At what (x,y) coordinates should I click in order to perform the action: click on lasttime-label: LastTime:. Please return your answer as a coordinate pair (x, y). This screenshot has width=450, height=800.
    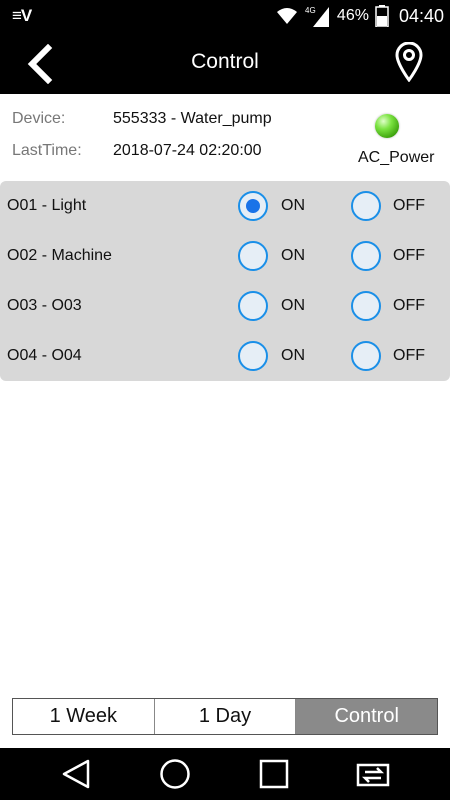
    Looking at the image, I should click on (47, 150).